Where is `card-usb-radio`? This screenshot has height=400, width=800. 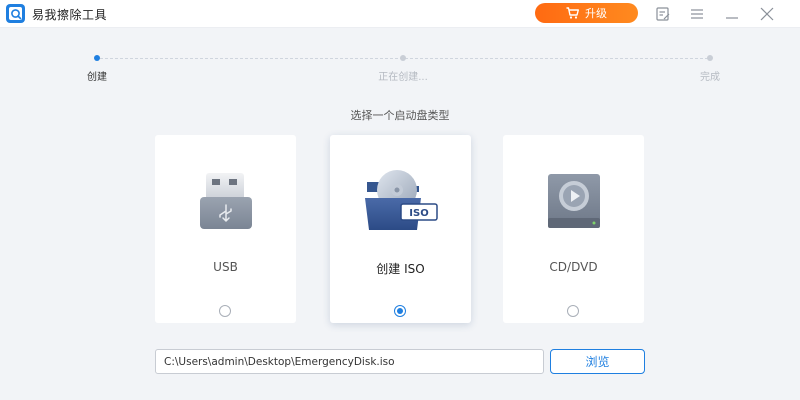
card-usb-radio is located at coordinates (225, 311).